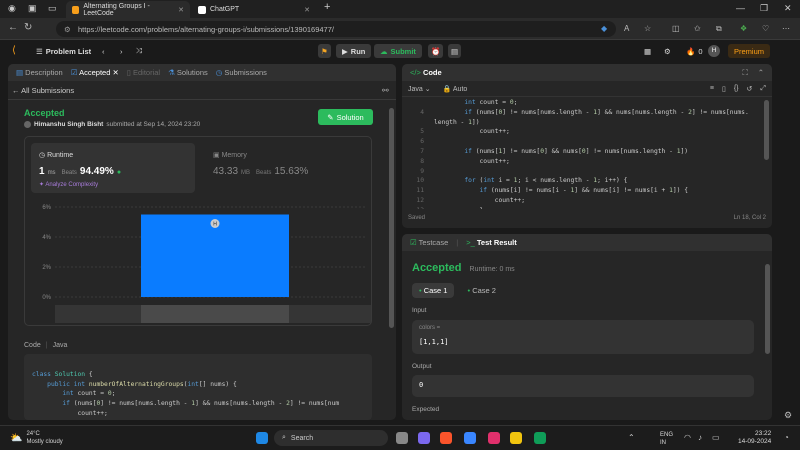 This screenshot has width=800, height=450. I want to click on prev-problem-icon: ‹, so click(103, 51).